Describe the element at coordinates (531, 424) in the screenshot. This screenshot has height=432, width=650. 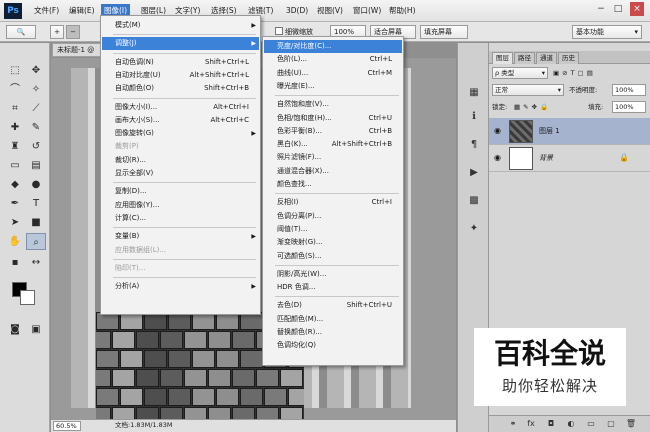
I see `layer-style-icon: fx` at that location.